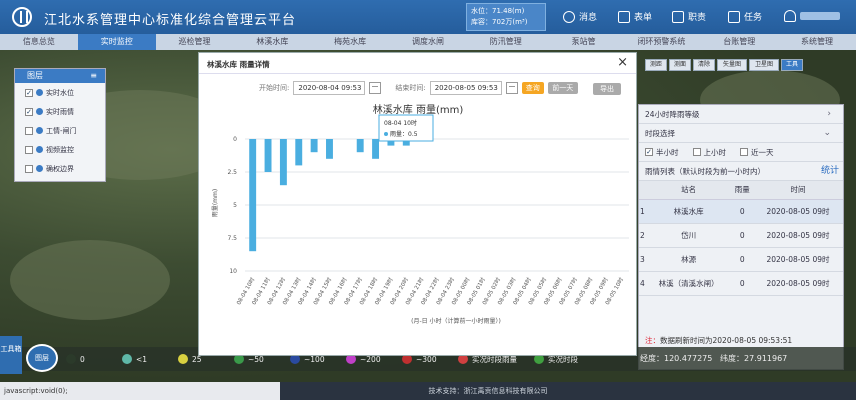  What do you see at coordinates (689, 16) in the screenshot?
I see `duty-button: 职责` at bounding box center [689, 16].